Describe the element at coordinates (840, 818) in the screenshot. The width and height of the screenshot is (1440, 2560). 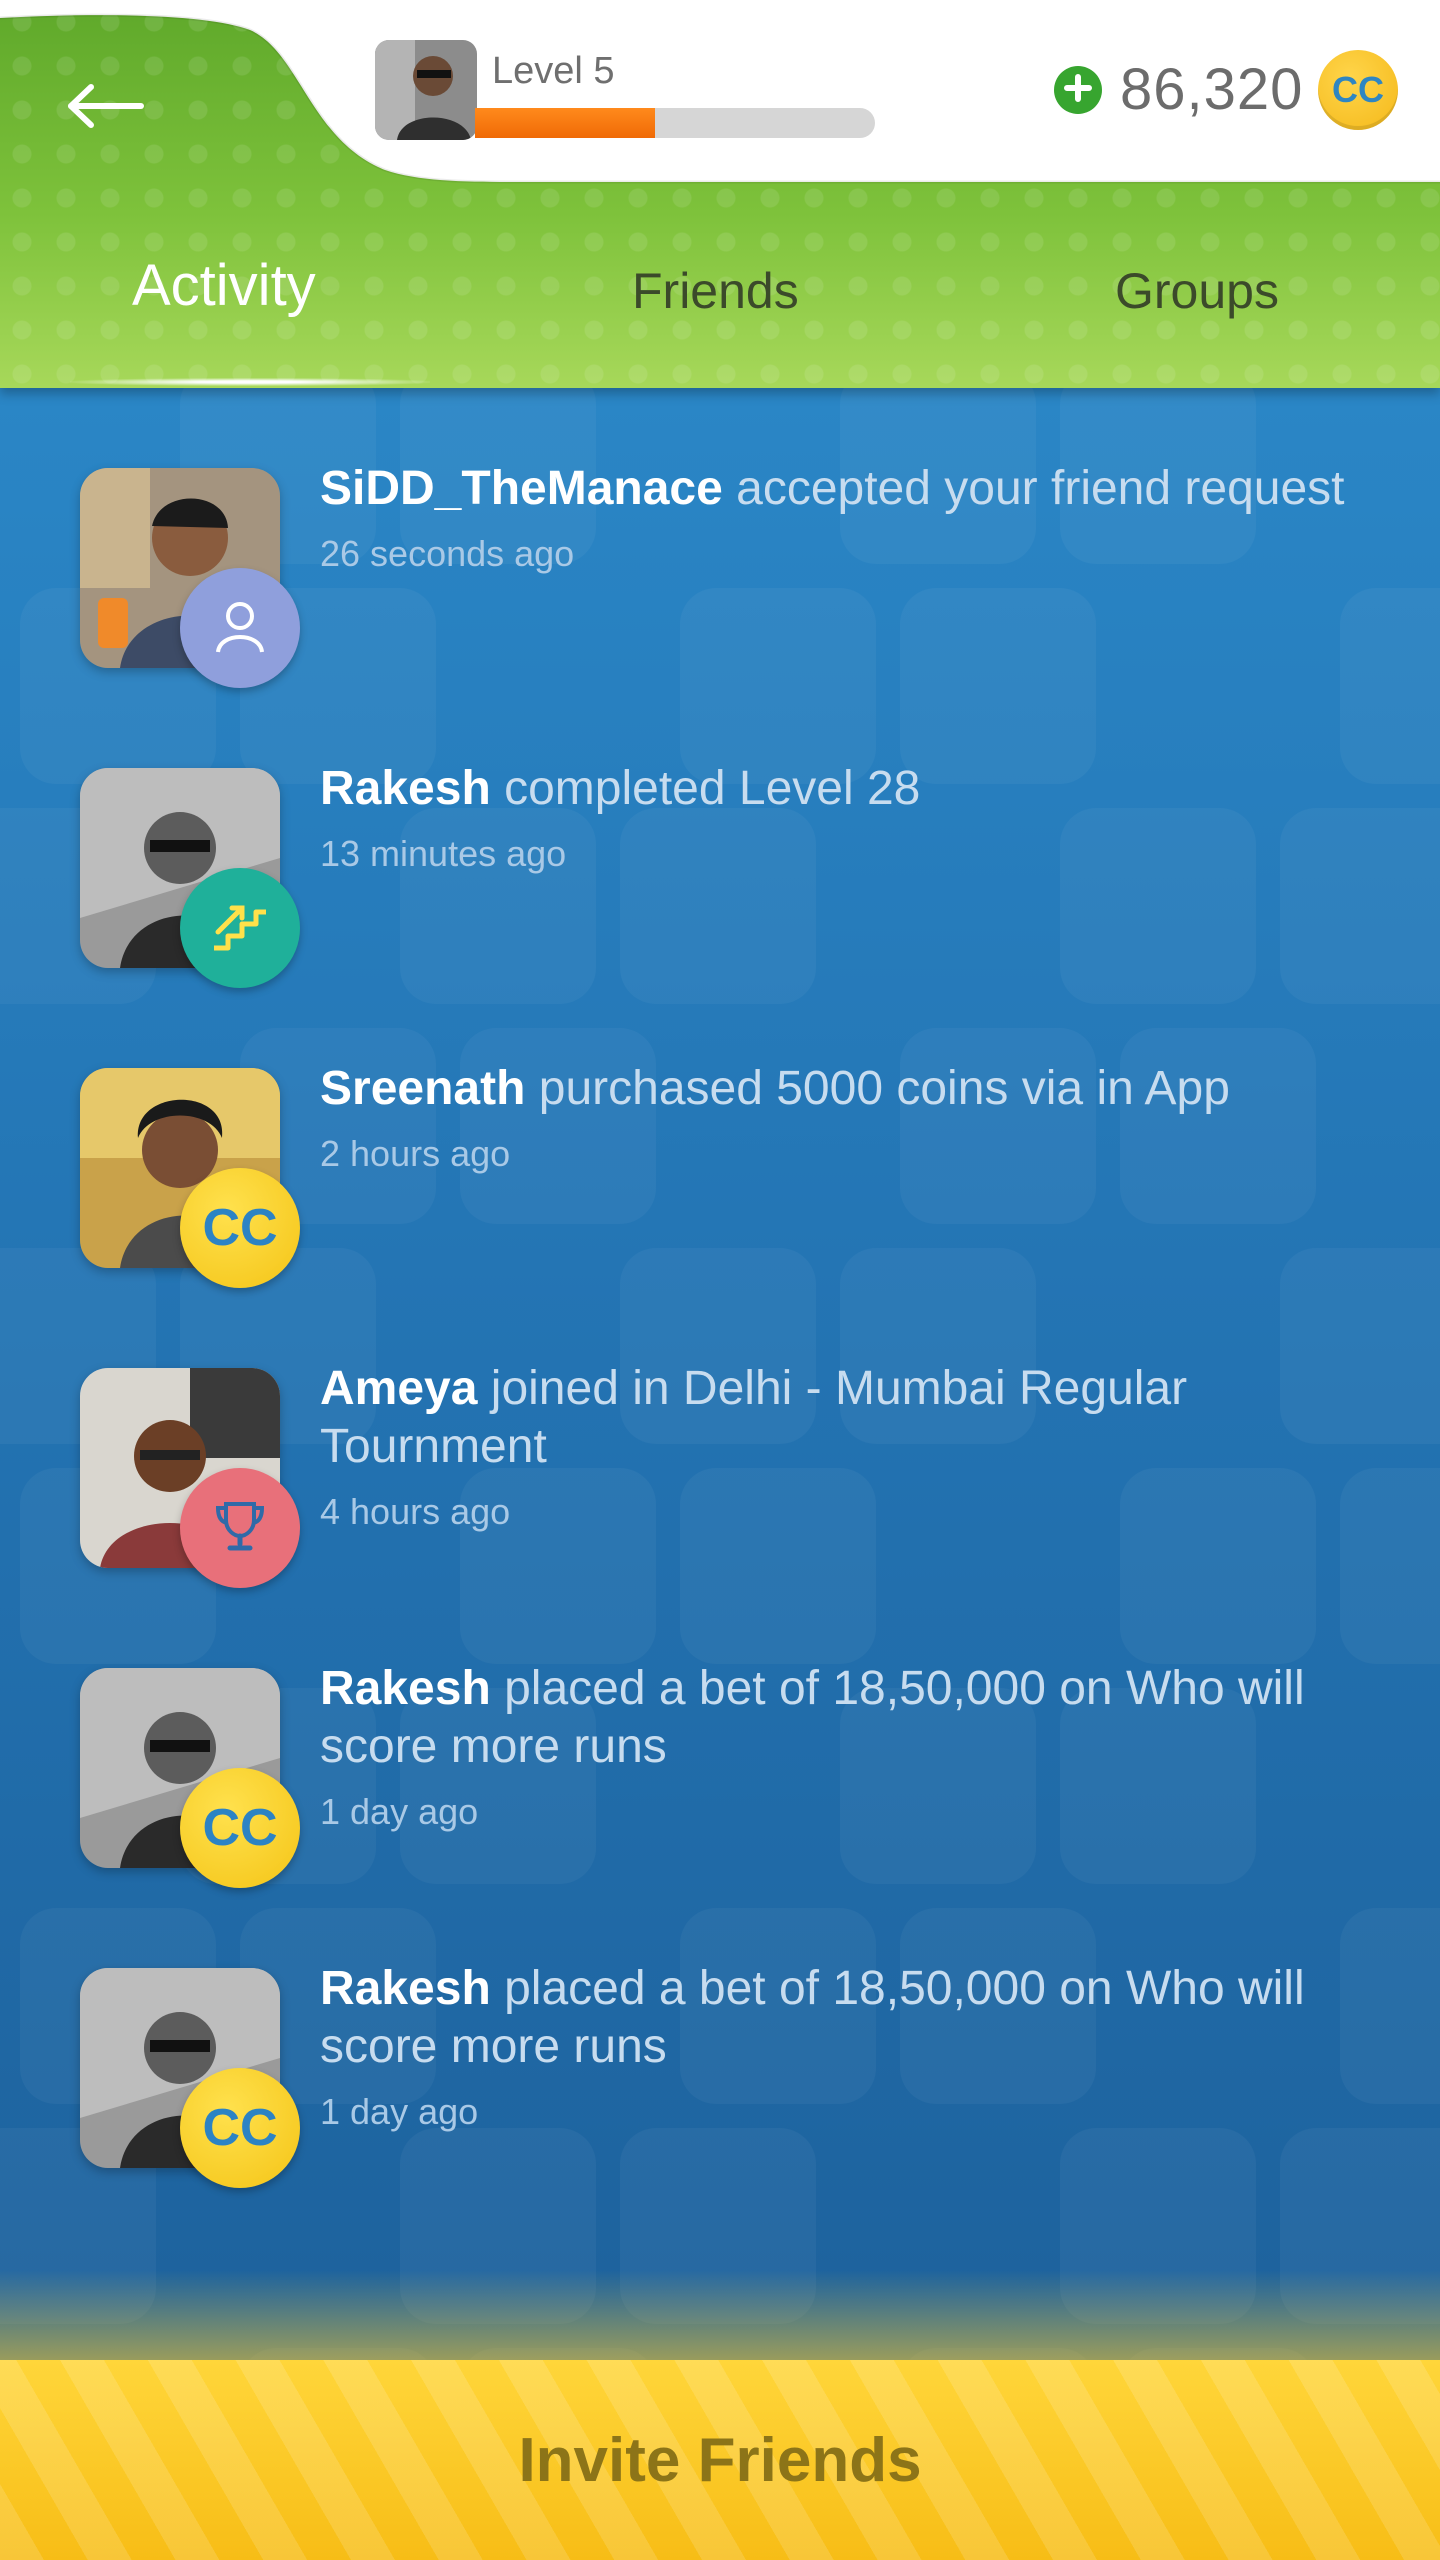
I see `activity-text: Rakesh completed Level 28 13 minutes ago` at that location.